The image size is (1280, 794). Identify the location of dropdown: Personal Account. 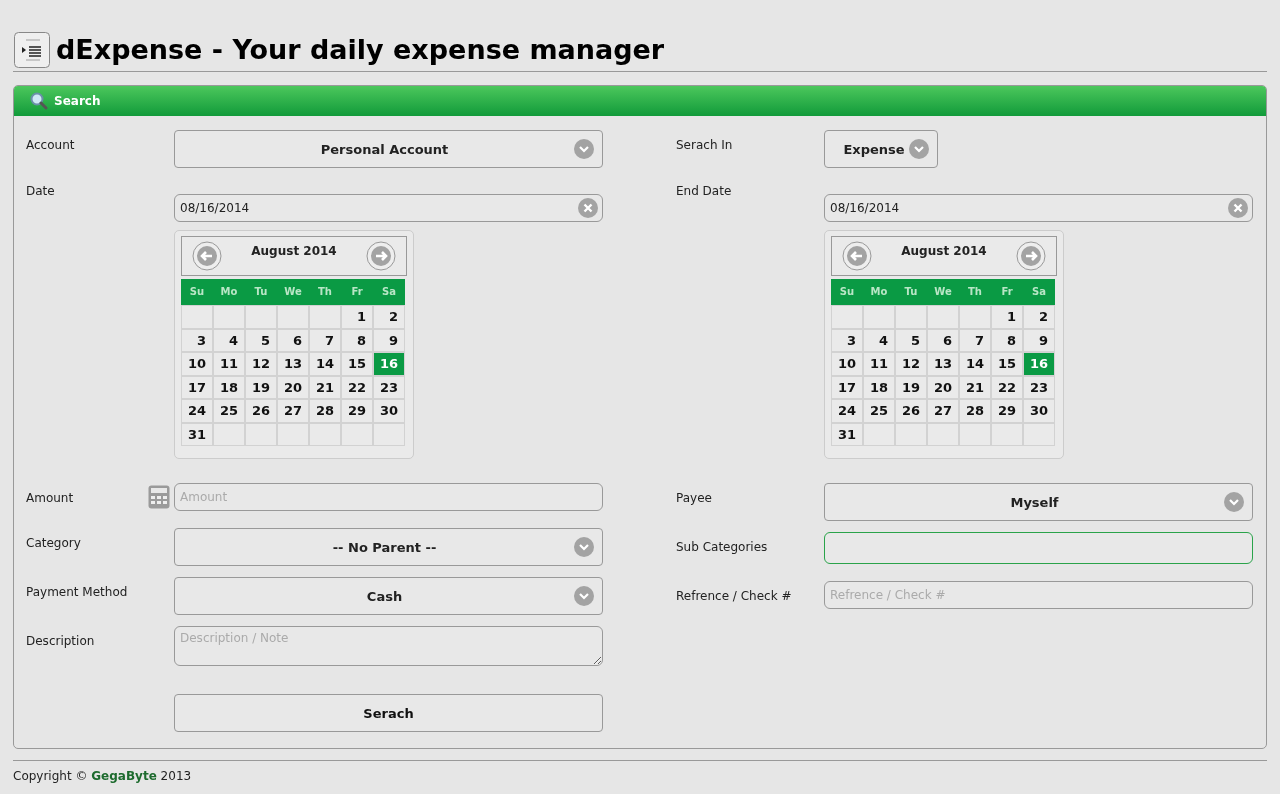
(388, 149).